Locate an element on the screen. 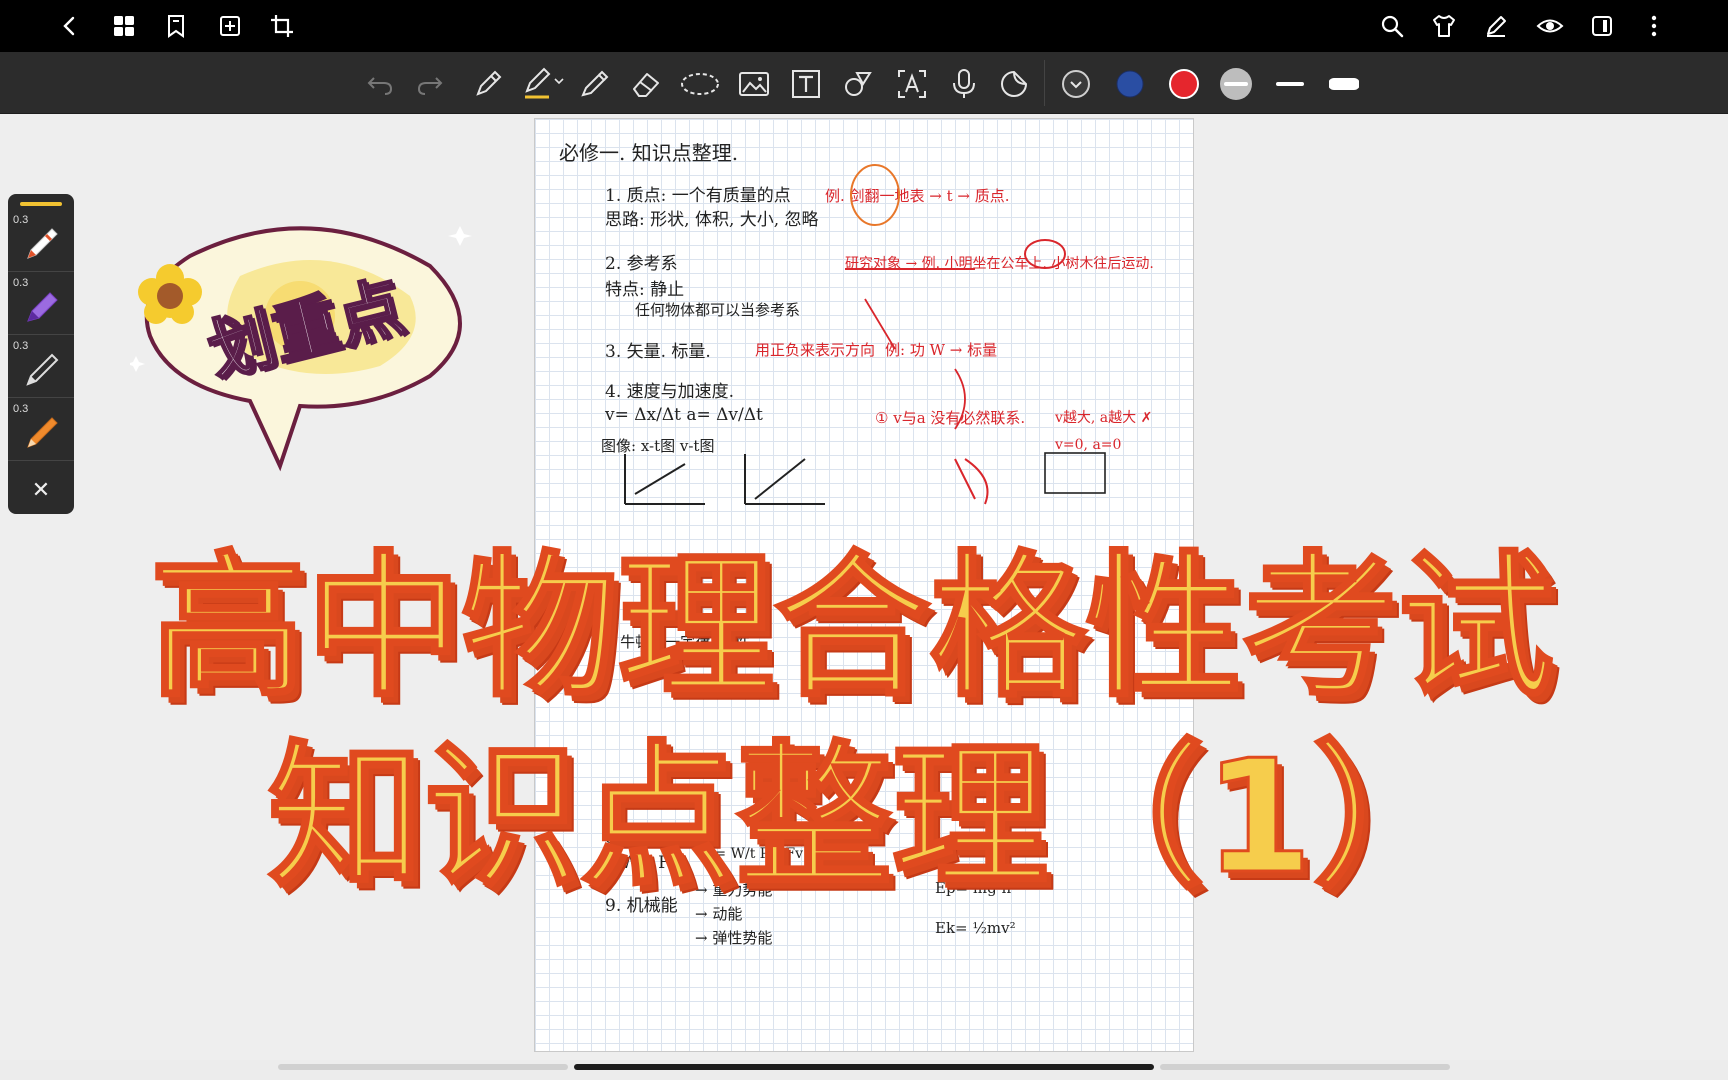 Image resolution: width=1728 pixels, height=1080 pixels. sticker-icon is located at coordinates (1014, 84).